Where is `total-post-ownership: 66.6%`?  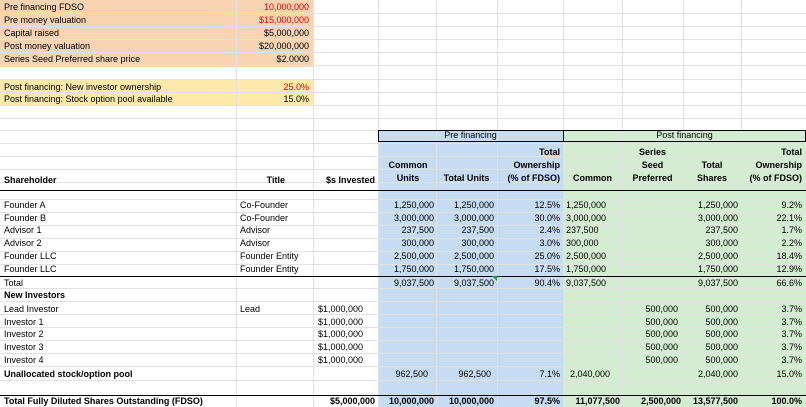
total-post-ownership: 66.6% is located at coordinates (771, 283).